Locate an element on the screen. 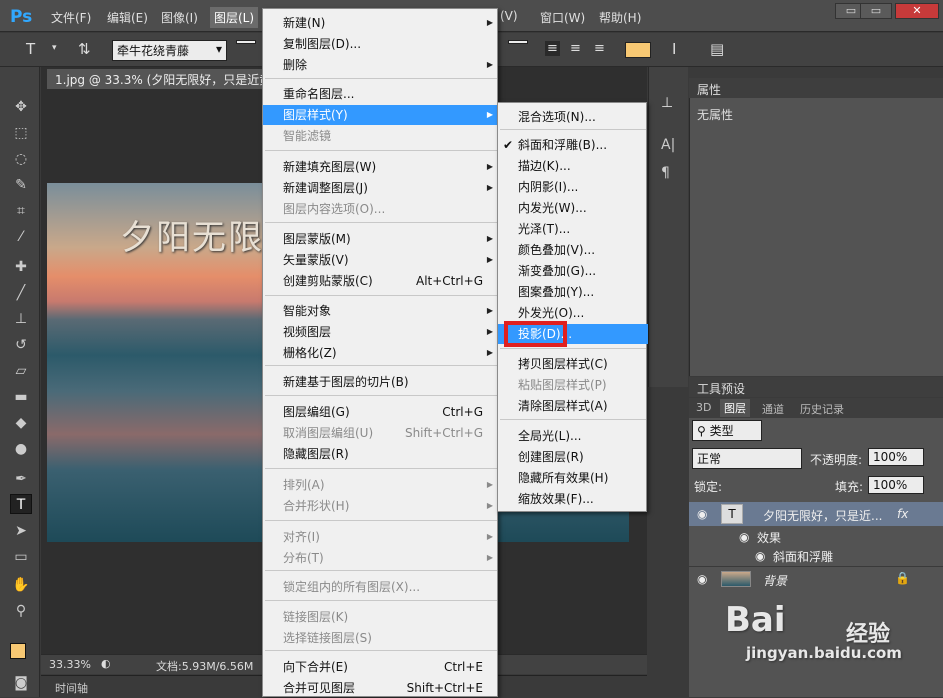 The height and width of the screenshot is (698, 943). opacity-field: 100% is located at coordinates (896, 457).